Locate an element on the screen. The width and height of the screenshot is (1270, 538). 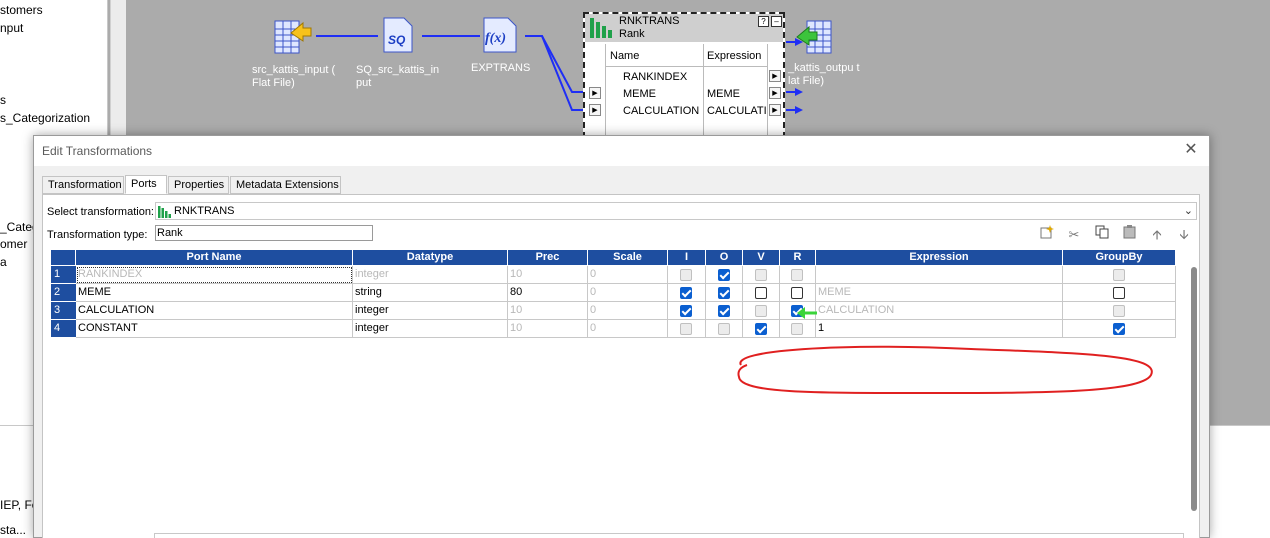
expression-icon: f(x) is located at coordinates (498, 34).